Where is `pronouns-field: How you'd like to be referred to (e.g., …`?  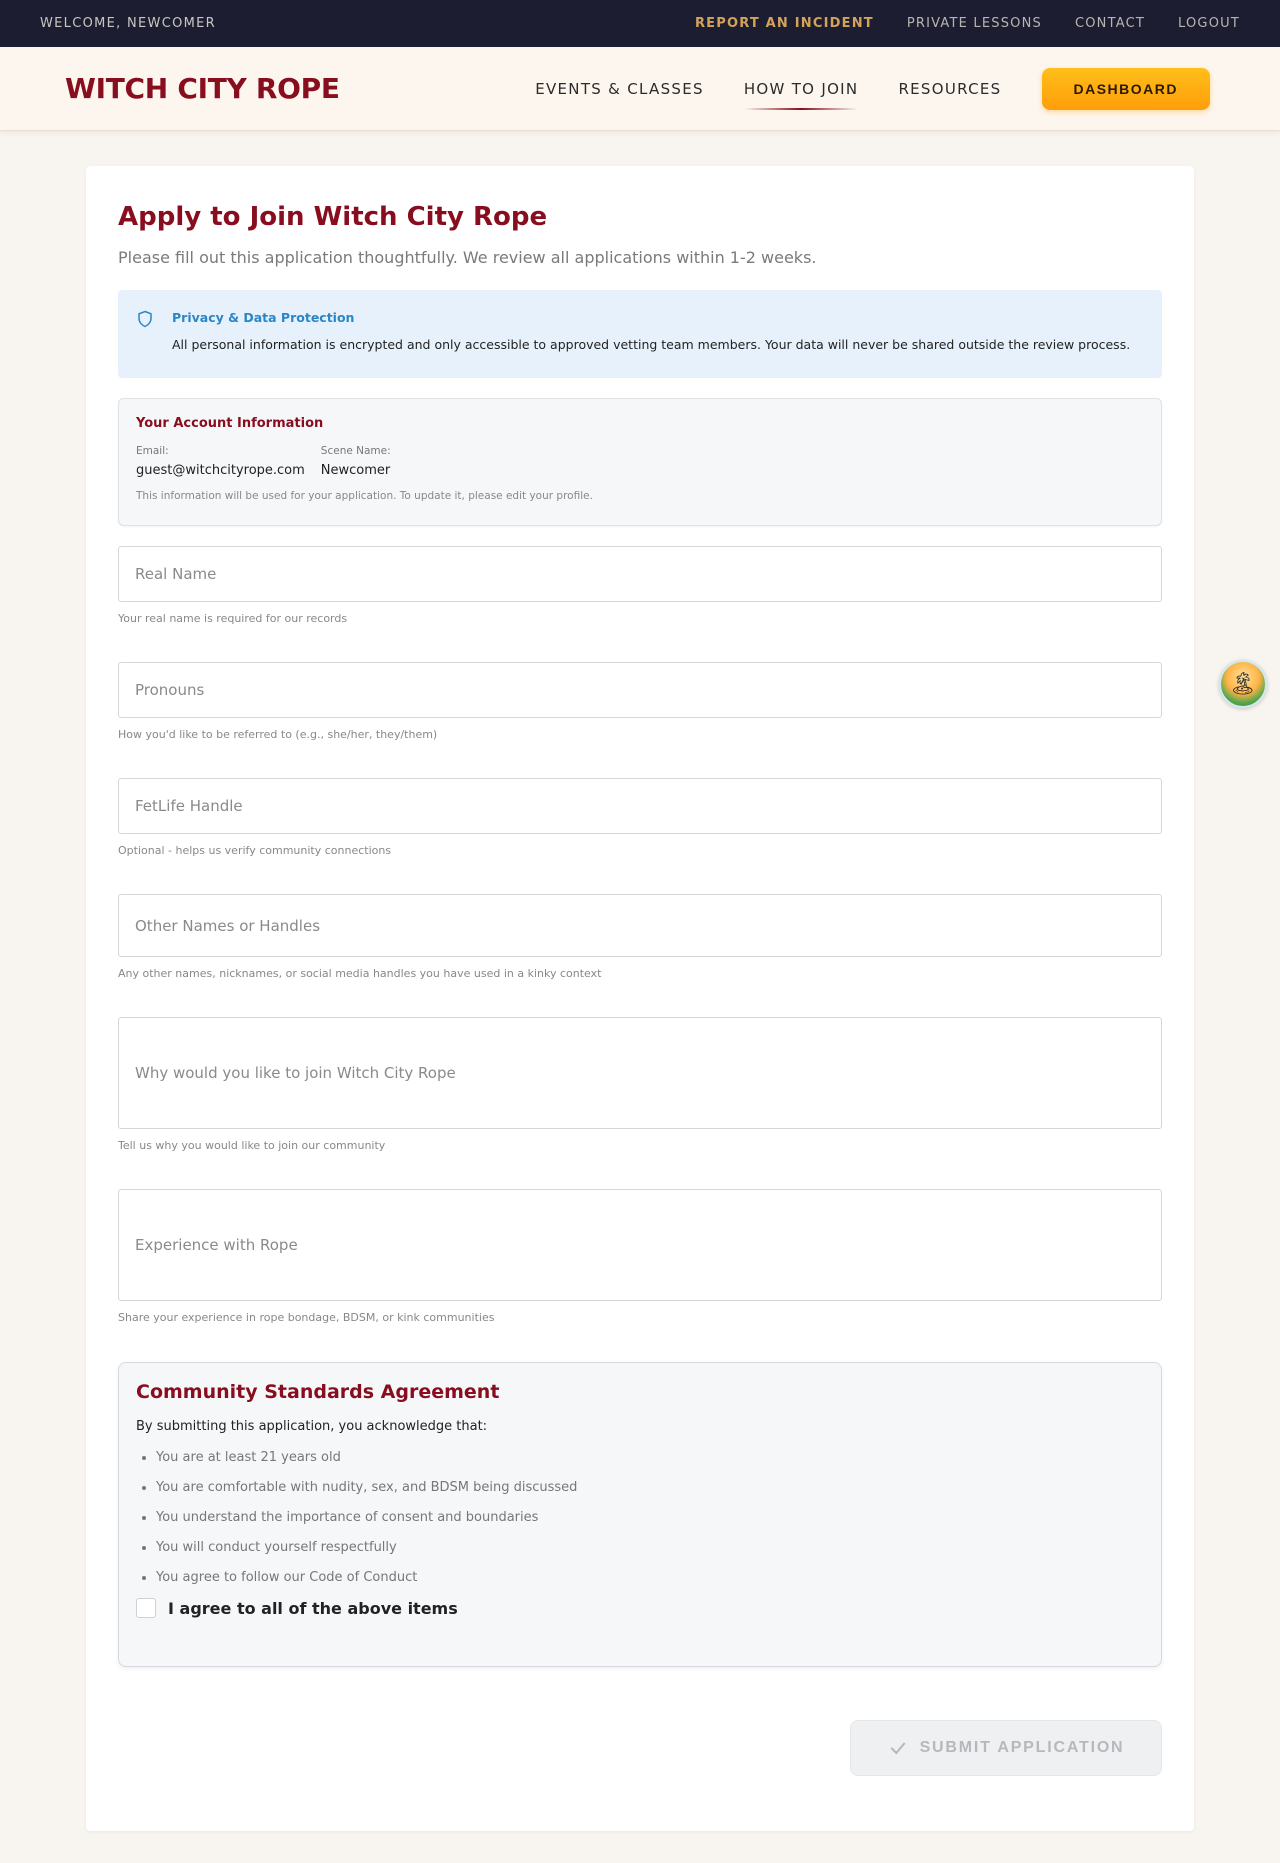 pronouns-field: How you'd like to be referred to (e.g., … is located at coordinates (640, 702).